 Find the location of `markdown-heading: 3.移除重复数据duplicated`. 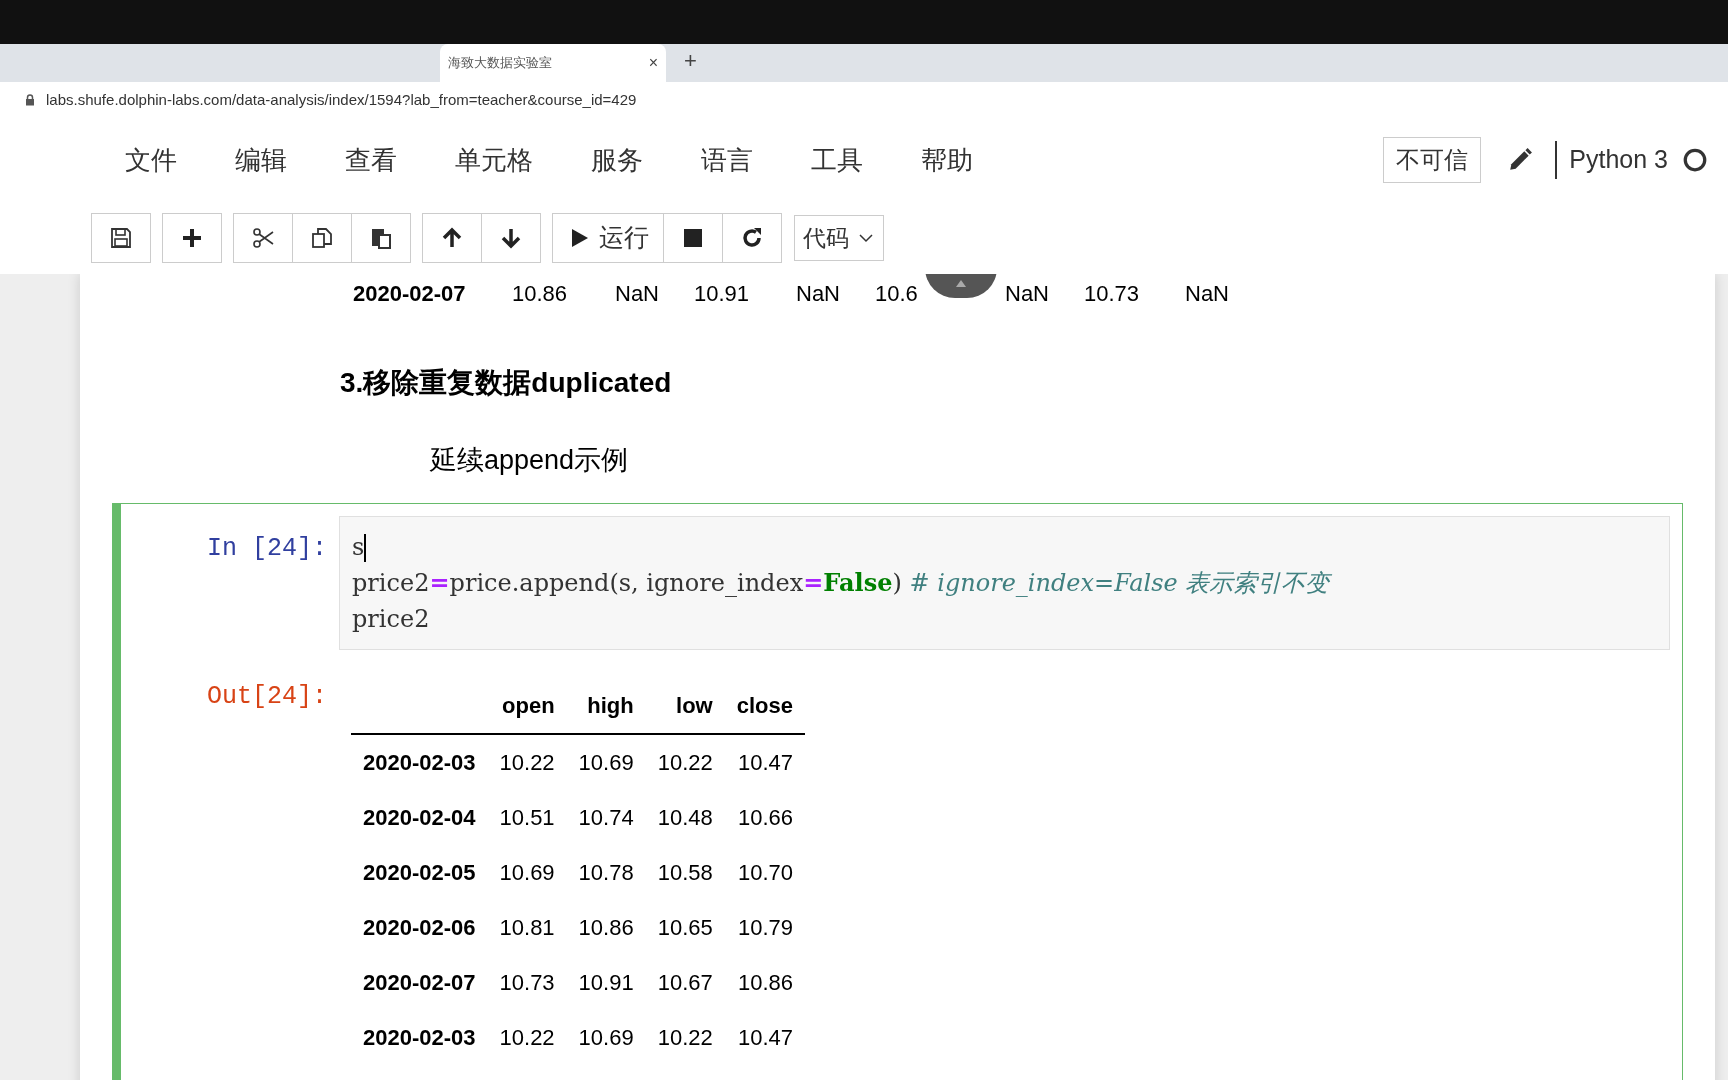

markdown-heading: 3.移除重复数据duplicated is located at coordinates (506, 383).